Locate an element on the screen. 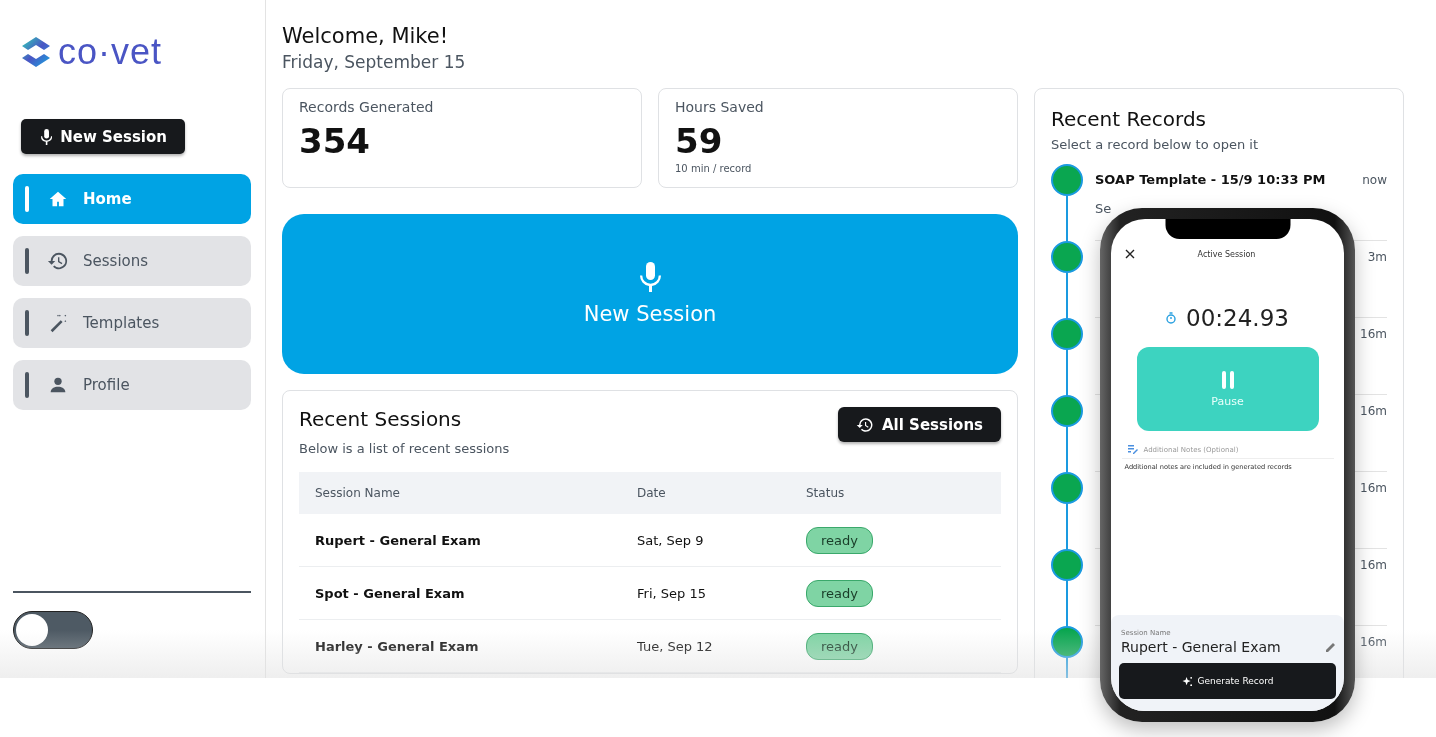 The width and height of the screenshot is (1436, 737). stopwatch-icon is located at coordinates (1171, 318).